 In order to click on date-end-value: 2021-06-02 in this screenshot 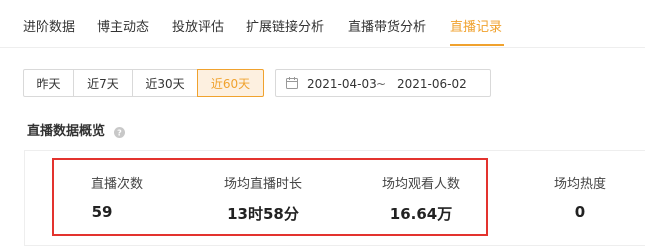, I will do `click(432, 84)`.